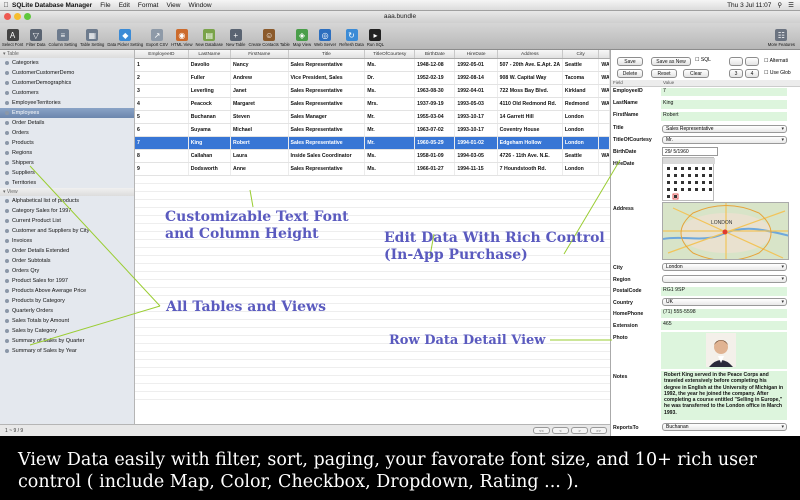  Describe the element at coordinates (749, 5) in the screenshot. I see `clock: Thu 3 Jul 11:07` at that location.